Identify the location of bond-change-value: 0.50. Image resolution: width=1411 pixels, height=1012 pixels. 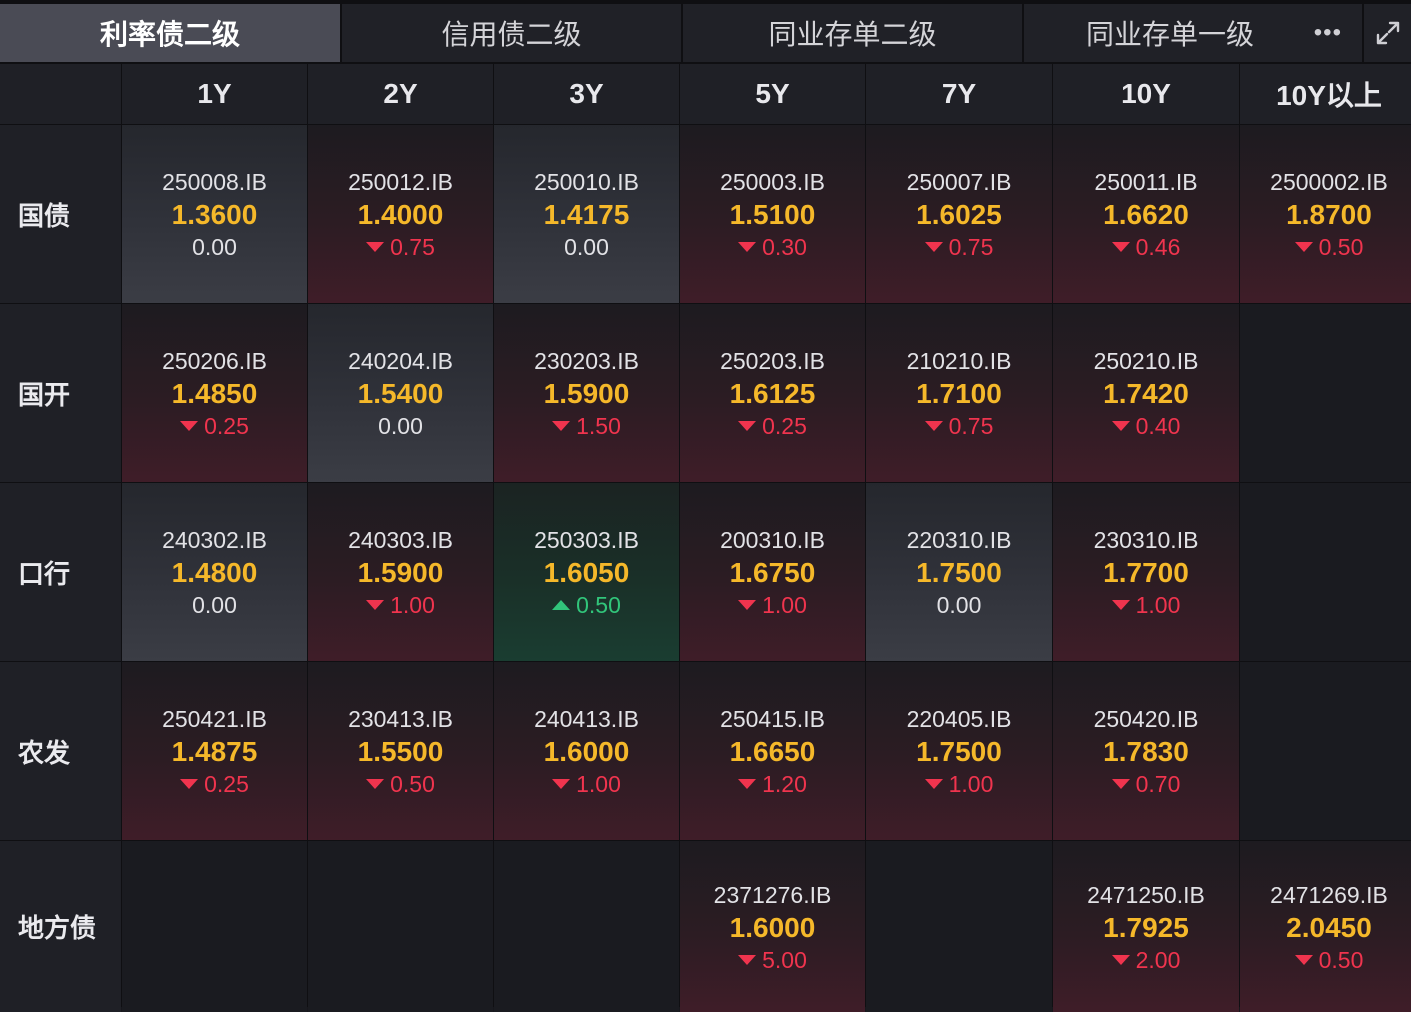
(1341, 247).